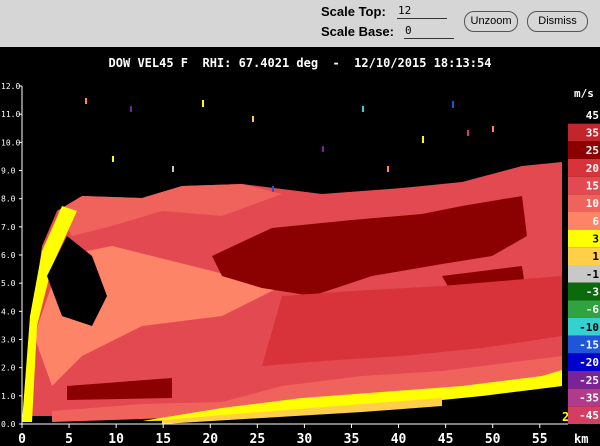 This screenshot has width=600, height=446. Describe the element at coordinates (446, 439) in the screenshot. I see `x-tick-label: 45` at that location.